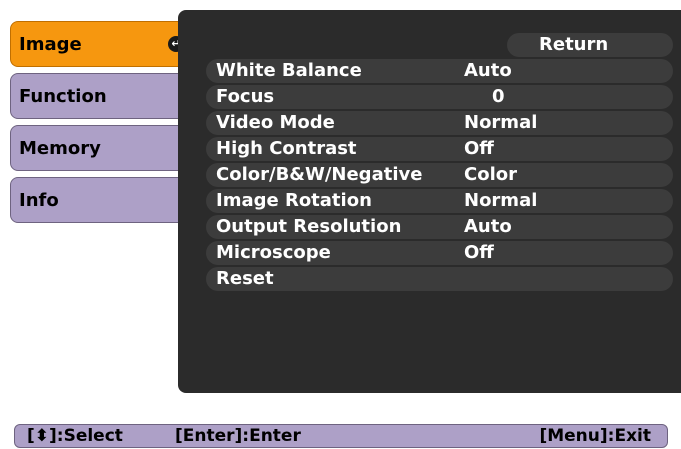  I want to click on setting-row-image-rotation: Image Rotation Normal, so click(439, 201).